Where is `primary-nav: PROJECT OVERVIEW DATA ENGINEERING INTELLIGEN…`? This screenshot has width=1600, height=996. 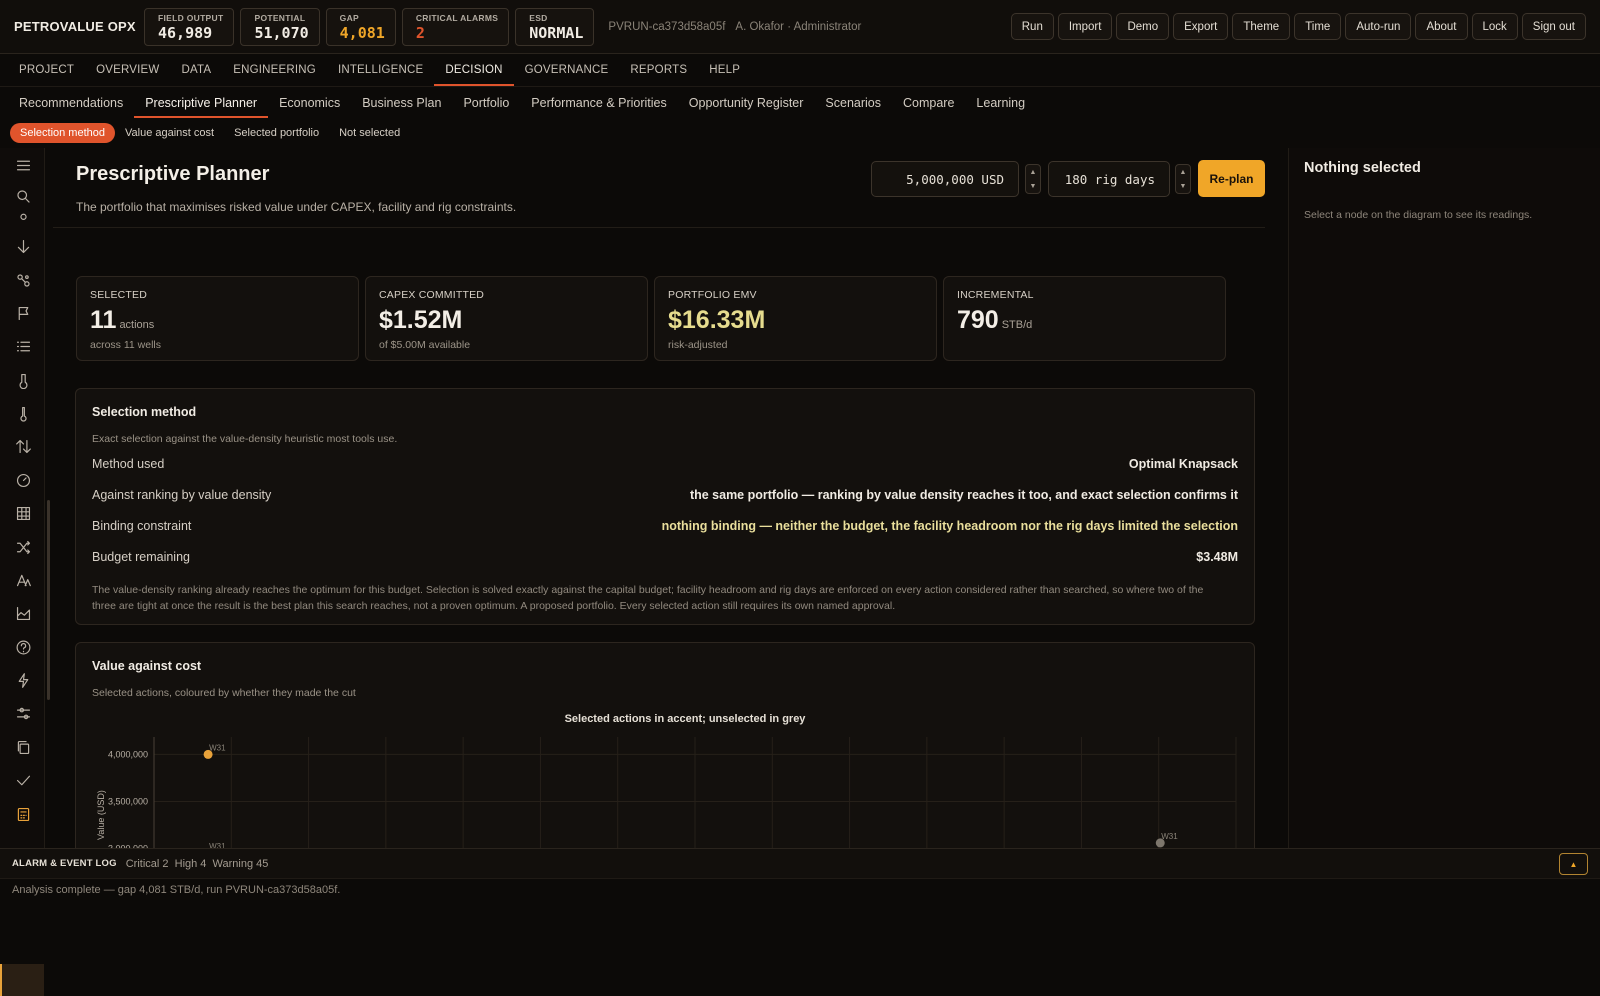
primary-nav: PROJECT OVERVIEW DATA ENGINEERING INTELLIGEN… is located at coordinates (800, 70).